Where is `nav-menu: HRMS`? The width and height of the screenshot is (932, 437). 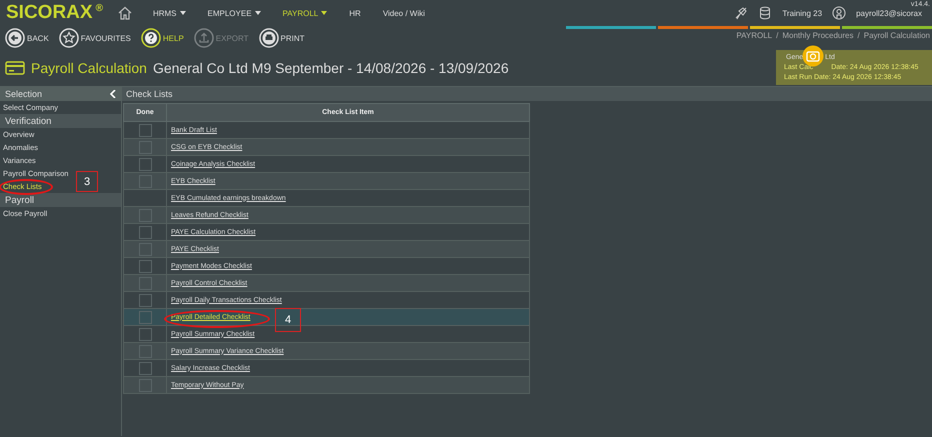
nav-menu: HRMS is located at coordinates (169, 13).